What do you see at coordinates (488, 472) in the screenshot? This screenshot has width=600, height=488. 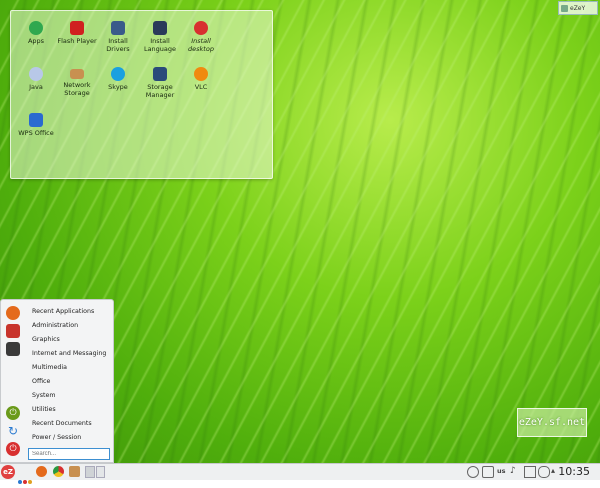 I see `clipboard-icon` at bounding box center [488, 472].